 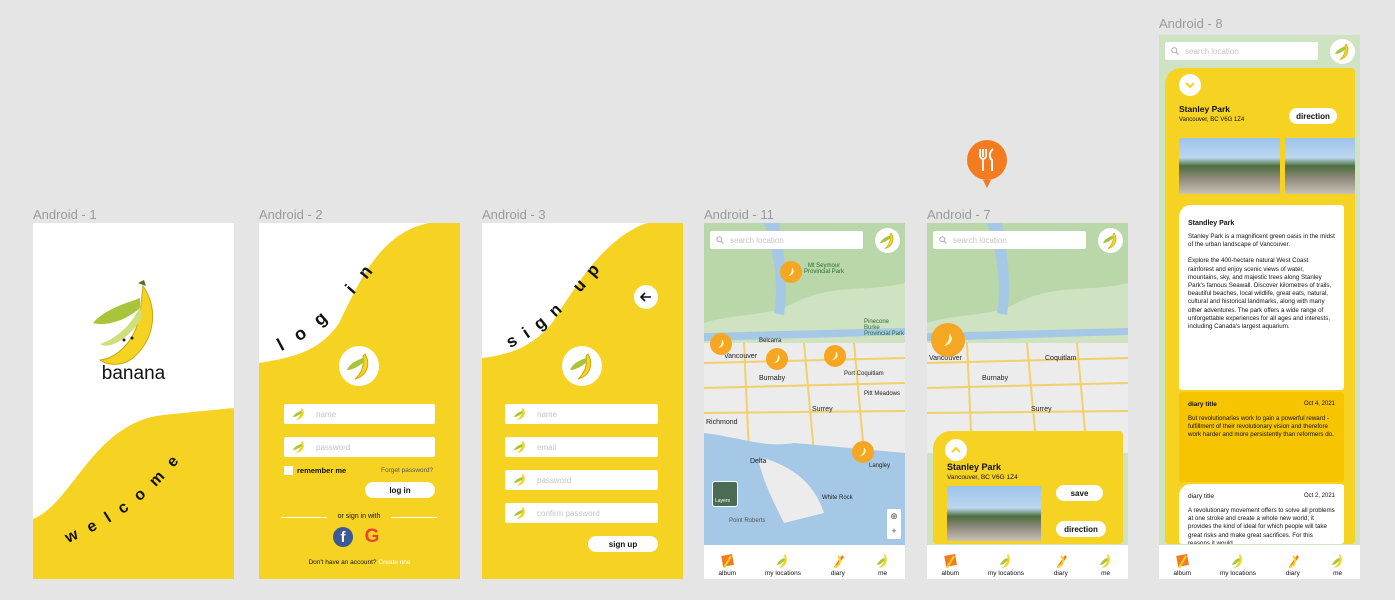 I want to click on signup-email-input: email, so click(x=581, y=447).